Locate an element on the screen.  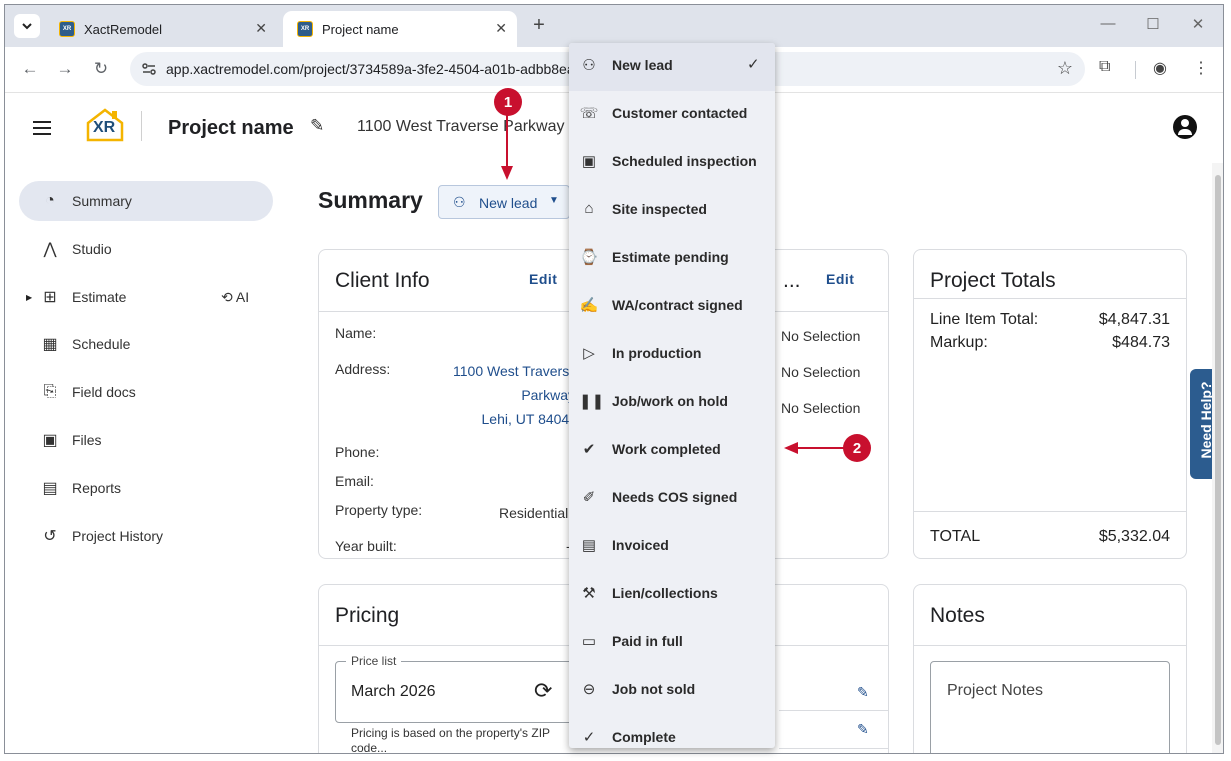
window-close-icon: ✕ is located at coordinates (1198, 24).